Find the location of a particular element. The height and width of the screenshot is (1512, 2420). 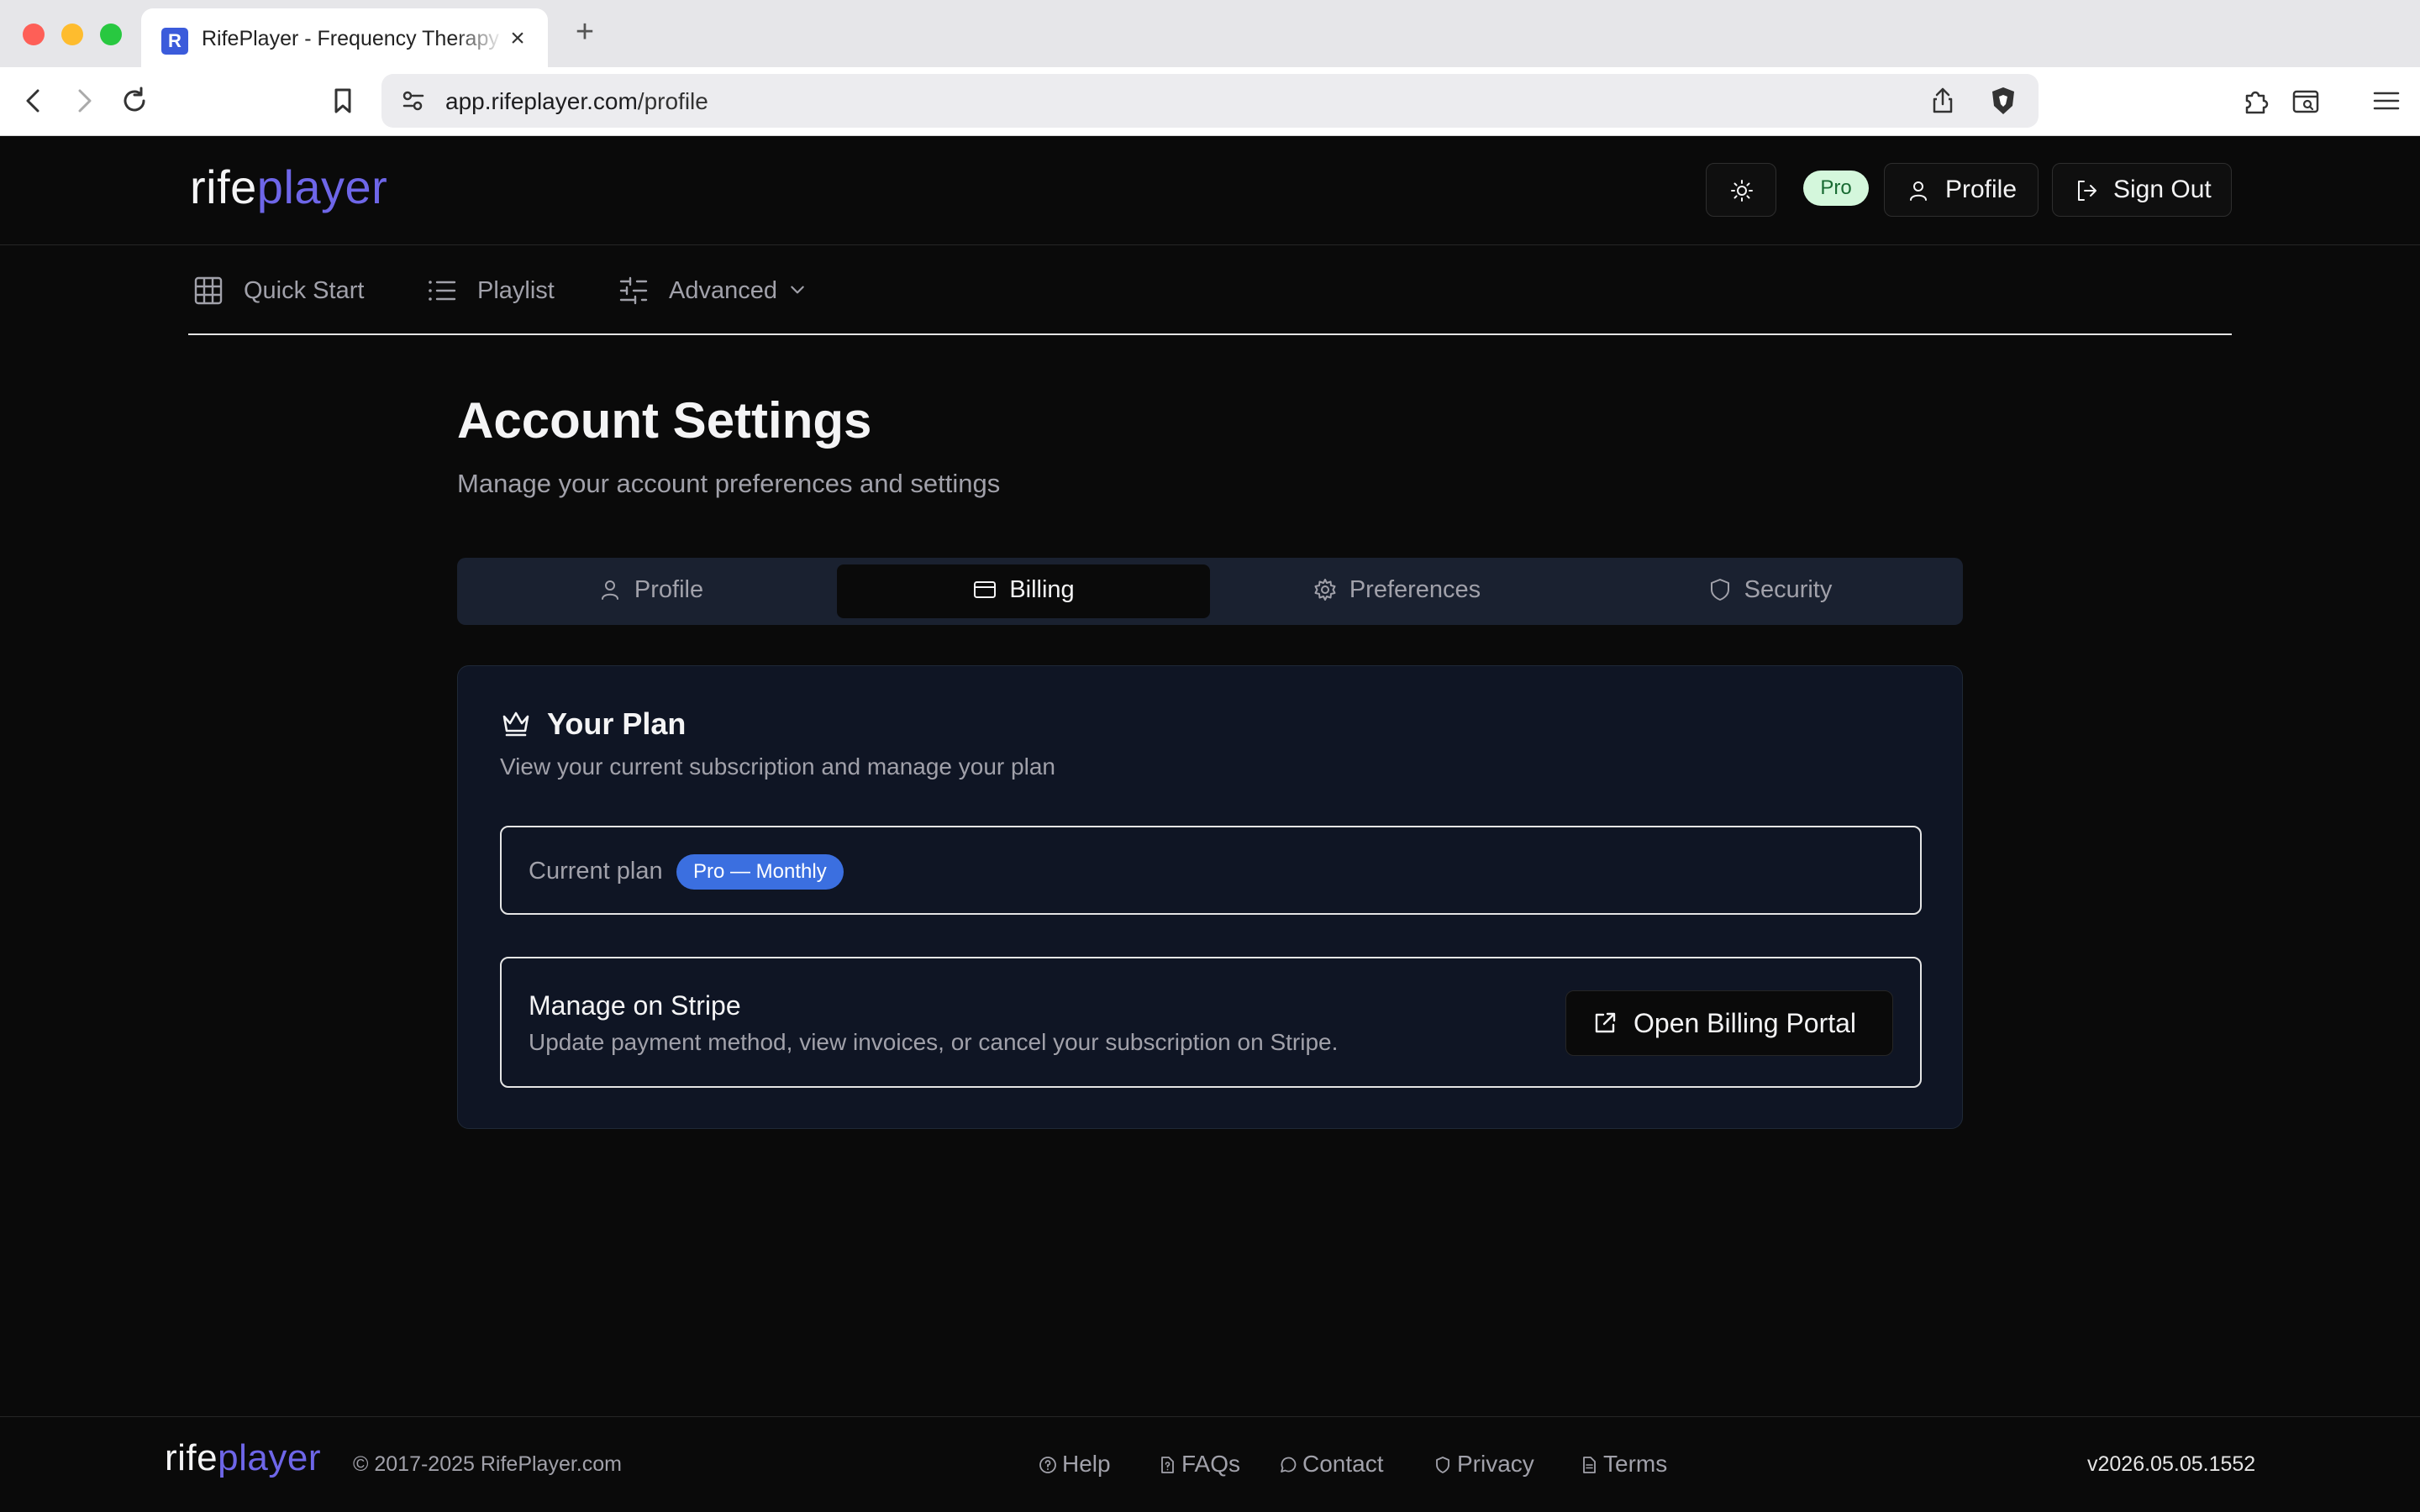

sign-out-button-label: Sign Out is located at coordinates (2162, 189).